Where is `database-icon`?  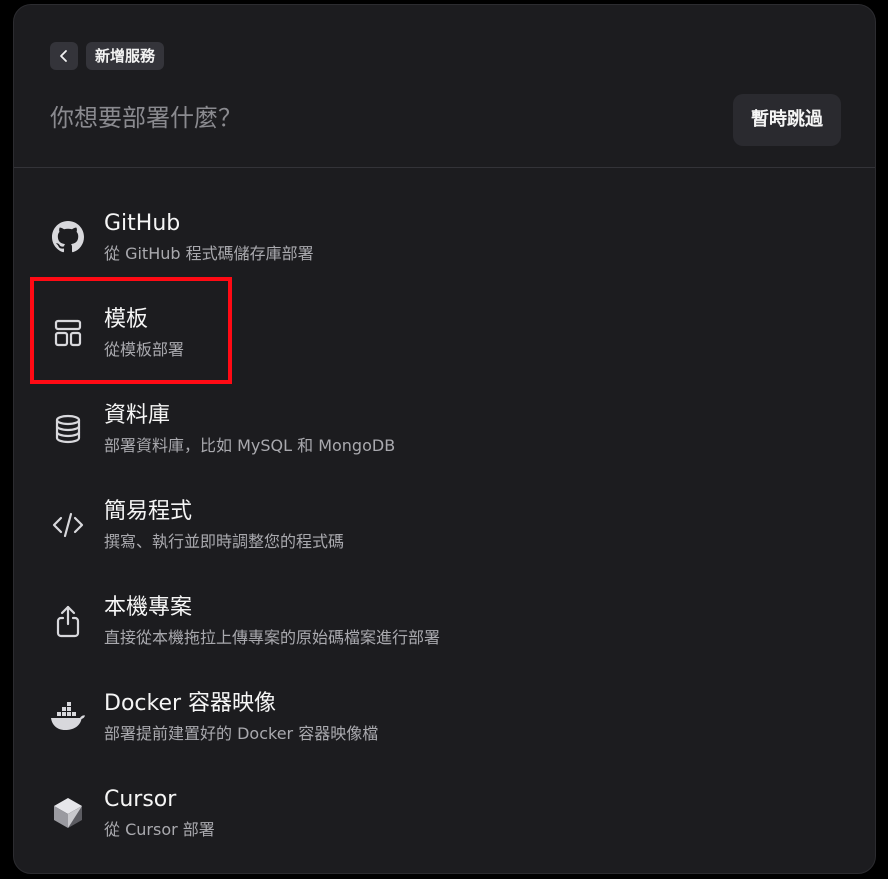 database-icon is located at coordinates (68, 429).